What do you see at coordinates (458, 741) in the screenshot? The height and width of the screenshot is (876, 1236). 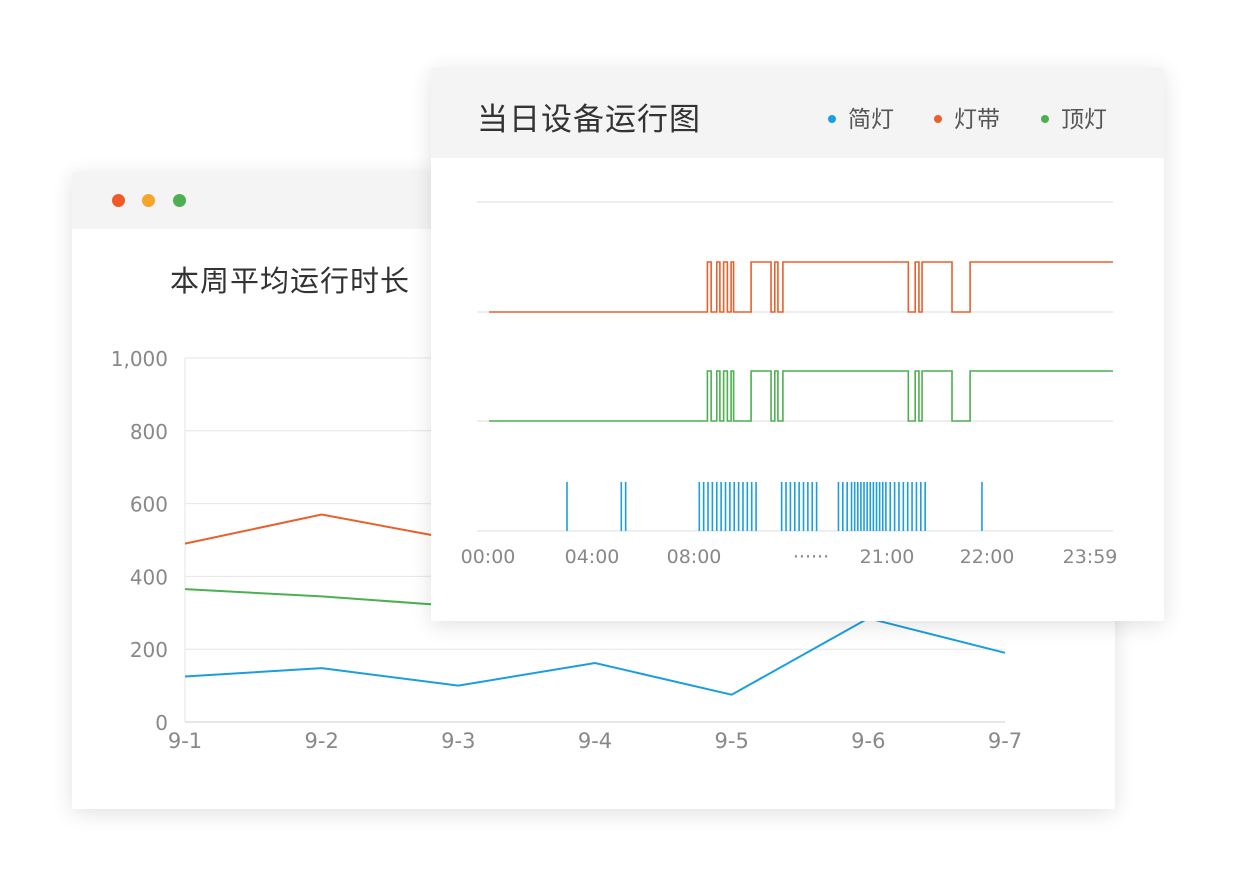 I see `x-tick-label: 9-3` at bounding box center [458, 741].